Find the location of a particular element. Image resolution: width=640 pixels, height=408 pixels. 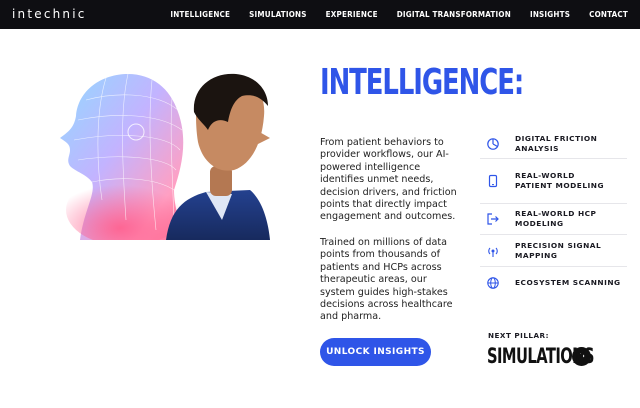

nav-item-contact: CONTACT is located at coordinates (608, 14).